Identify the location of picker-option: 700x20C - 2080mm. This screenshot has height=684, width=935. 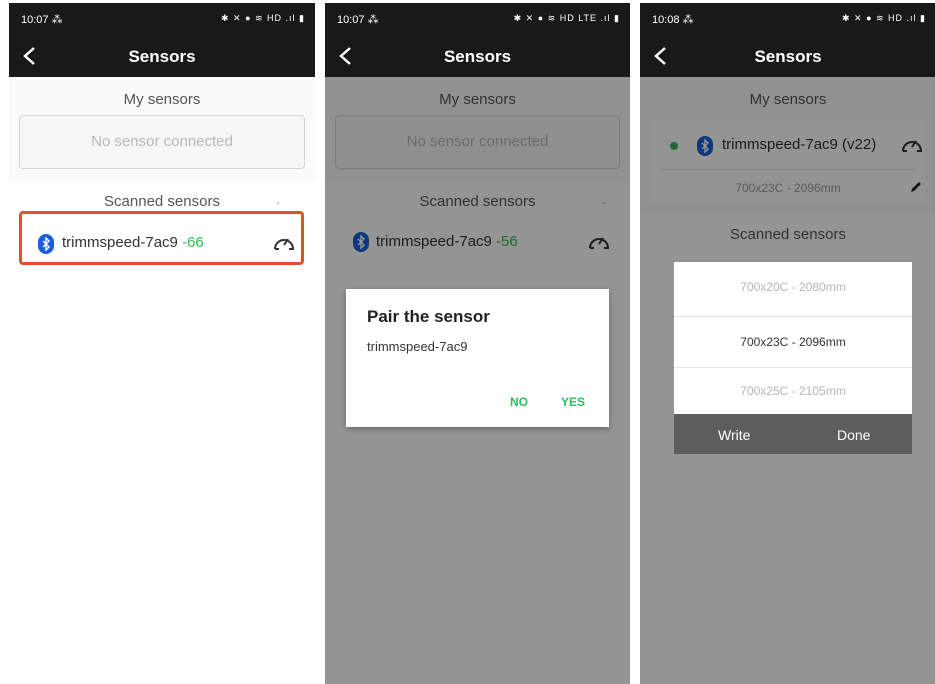
(793, 287).